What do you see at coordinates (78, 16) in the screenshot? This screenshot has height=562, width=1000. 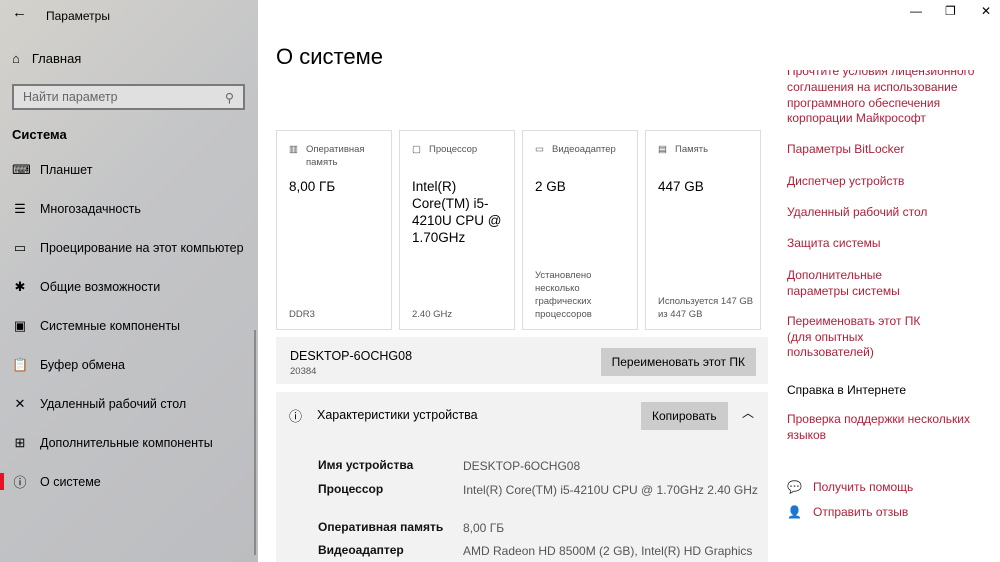 I see `app-title: Параметры` at bounding box center [78, 16].